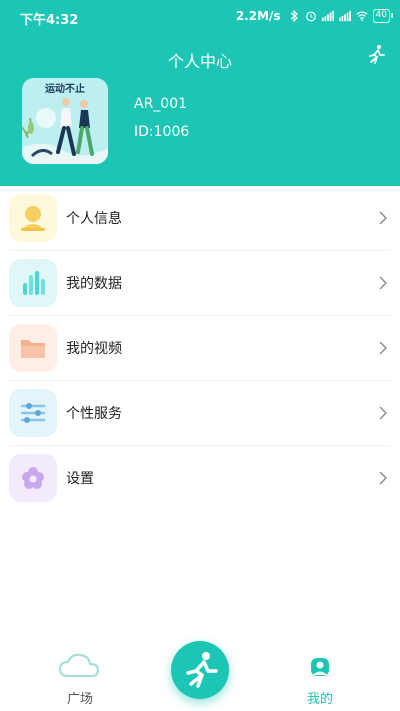  I want to click on bar-chart-icon, so click(33, 283).